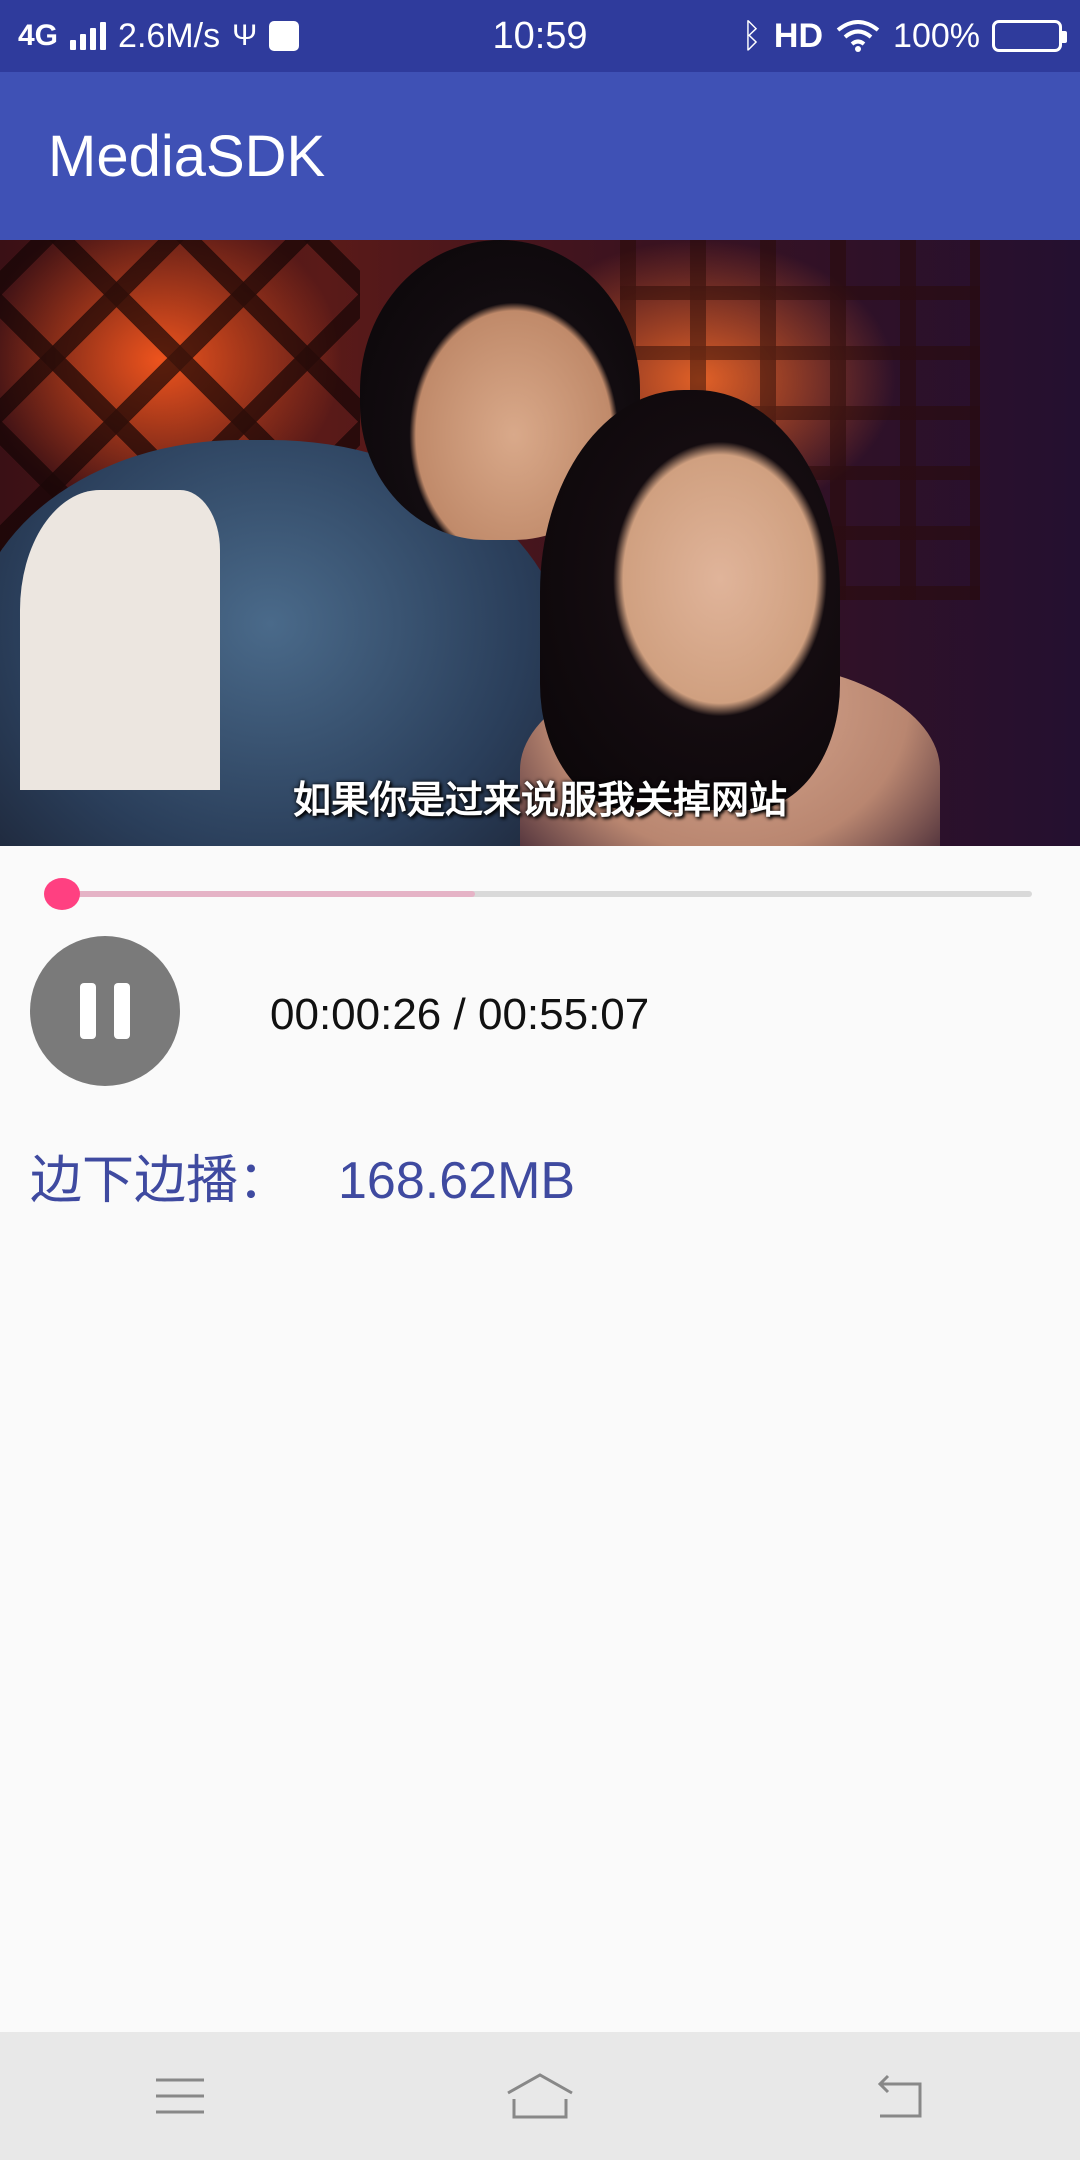  I want to click on video-figure-woman-head, so click(690, 600).